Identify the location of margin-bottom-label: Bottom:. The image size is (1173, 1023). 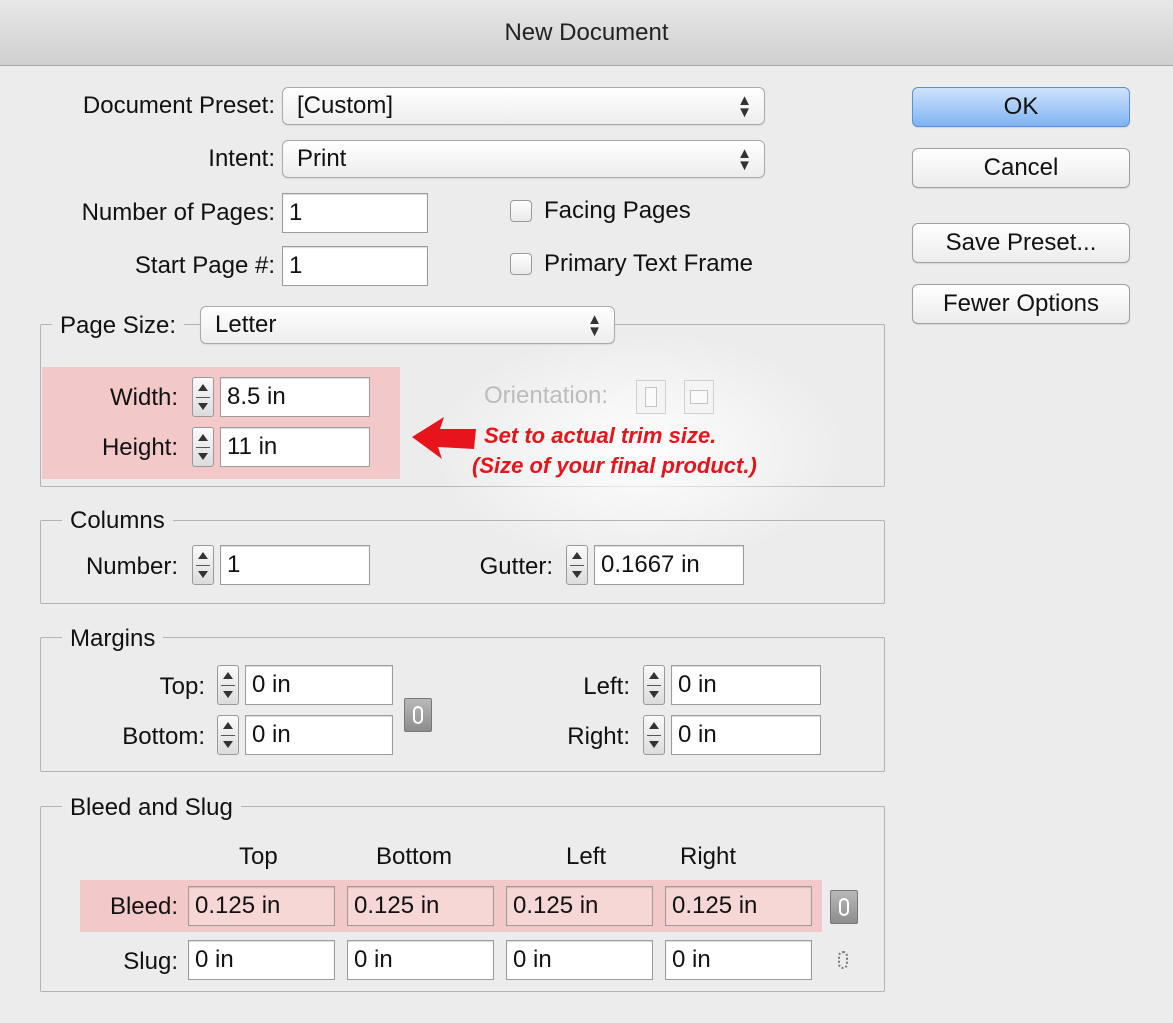
(163, 736).